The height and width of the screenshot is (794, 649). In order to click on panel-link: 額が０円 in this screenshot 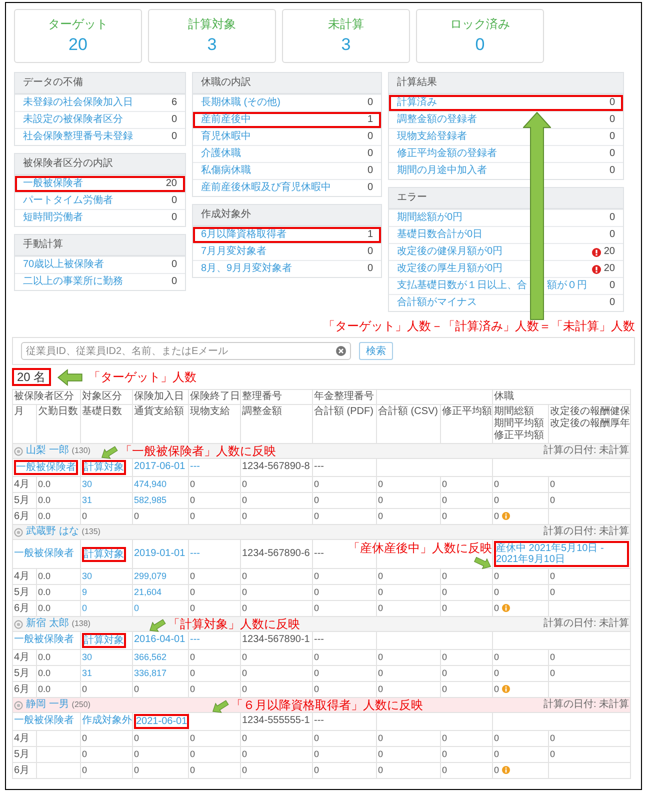, I will do `click(567, 286)`.